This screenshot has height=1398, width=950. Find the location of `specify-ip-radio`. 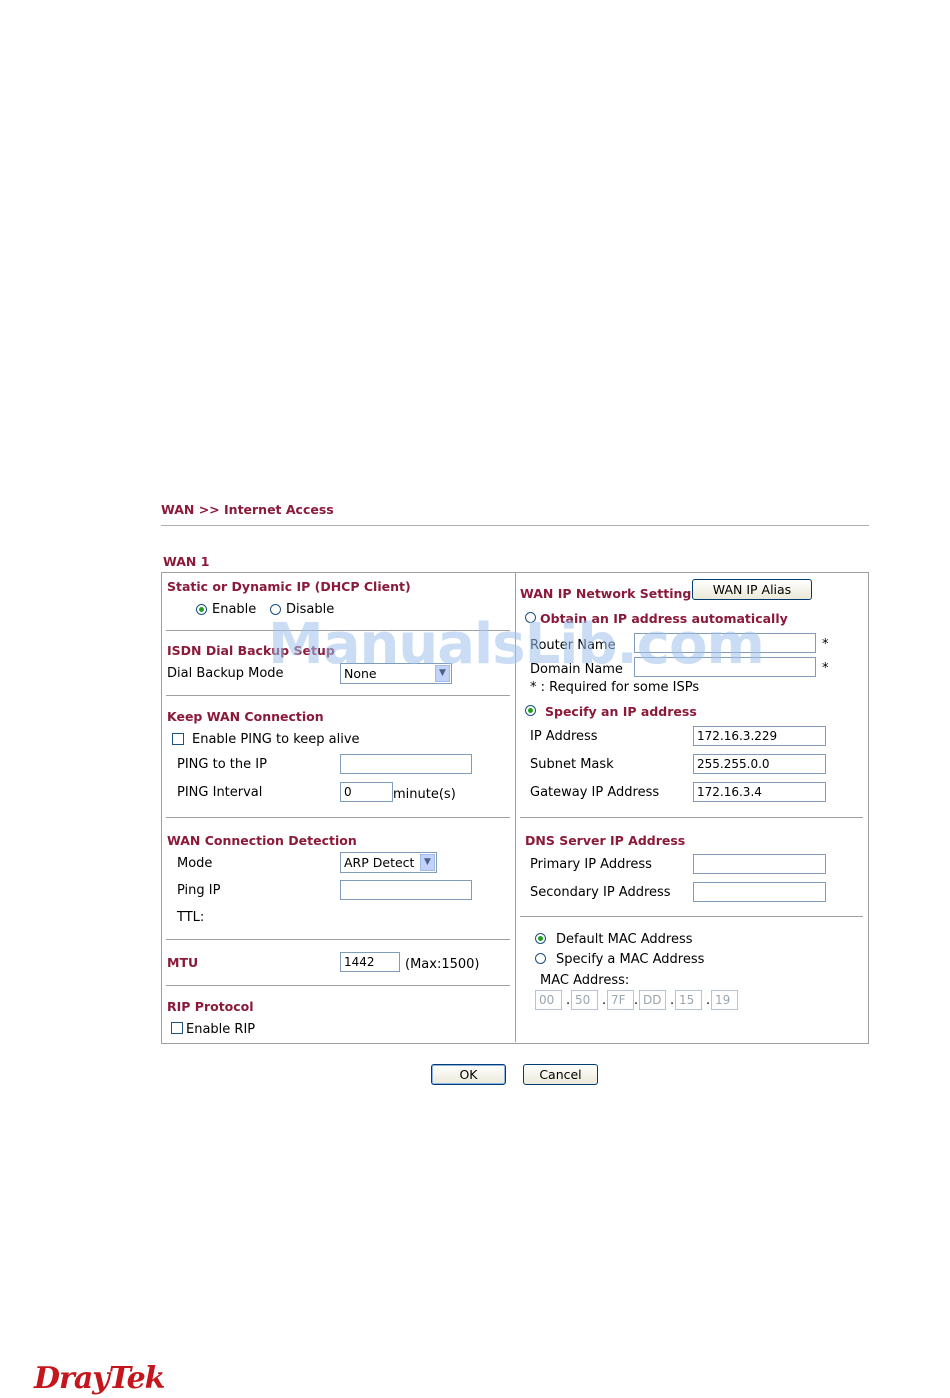

specify-ip-radio is located at coordinates (530, 710).